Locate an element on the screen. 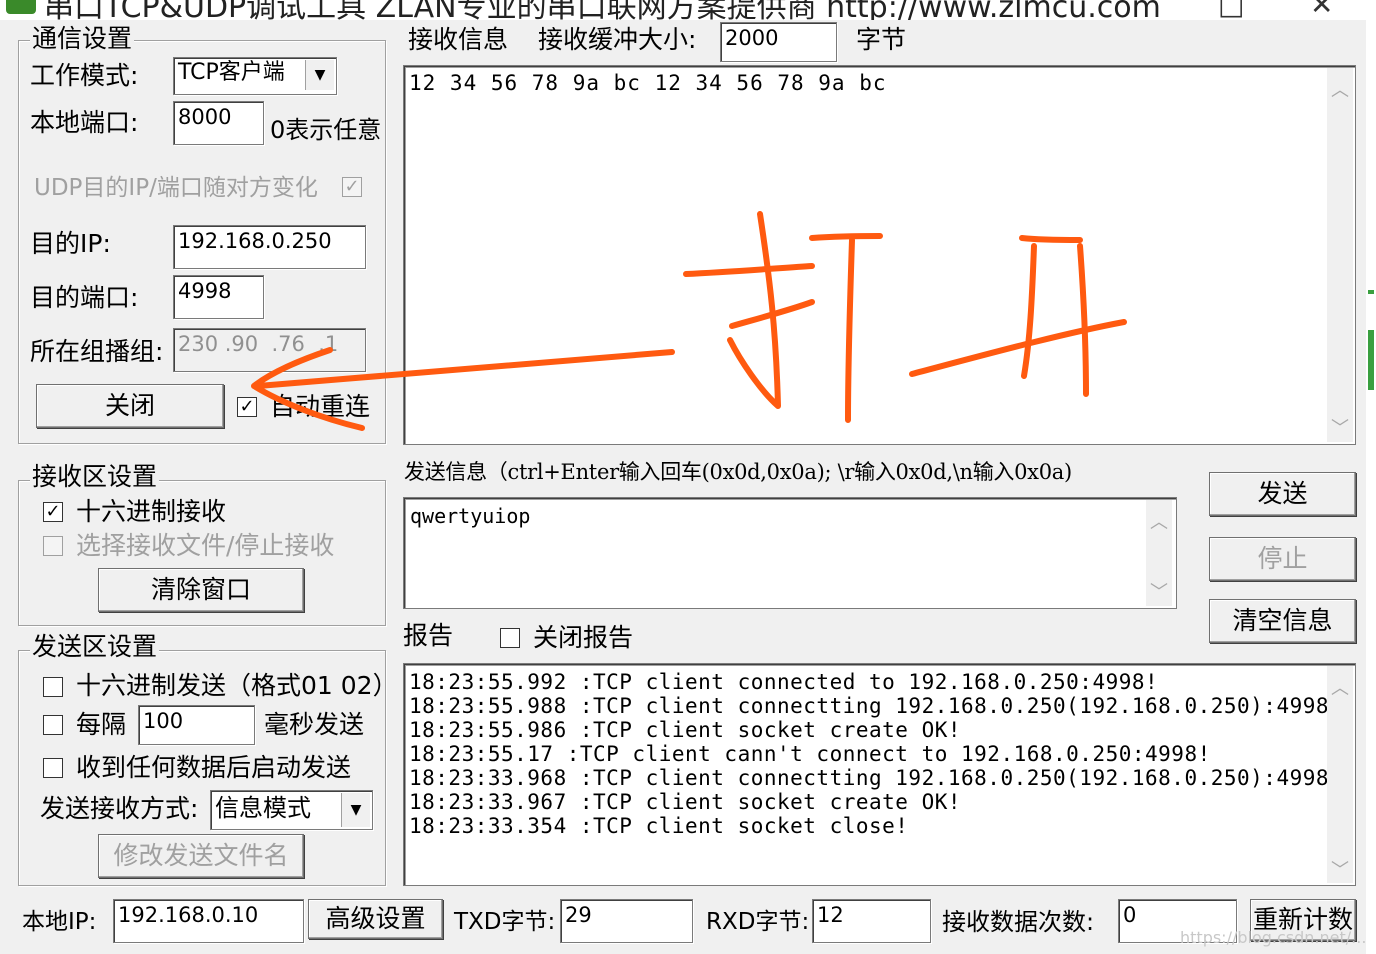  annotation-overlay is located at coordinates (689, 321).